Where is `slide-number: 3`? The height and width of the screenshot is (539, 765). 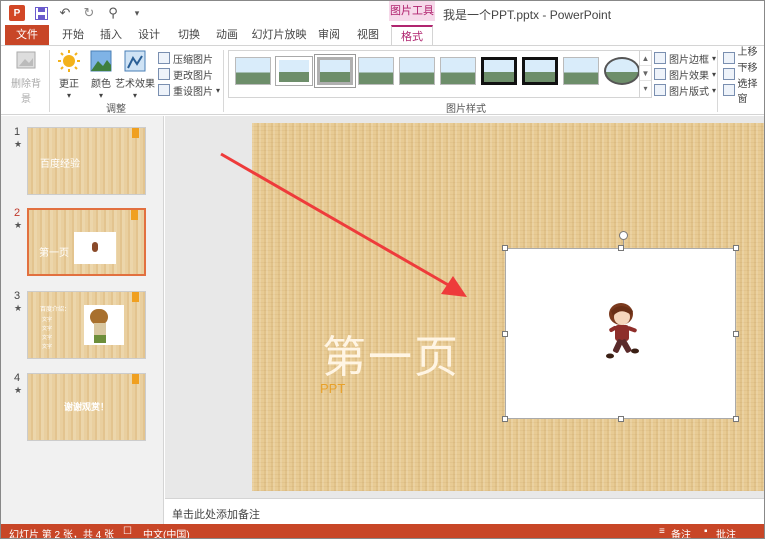
slide-number: 3 is located at coordinates (17, 296).